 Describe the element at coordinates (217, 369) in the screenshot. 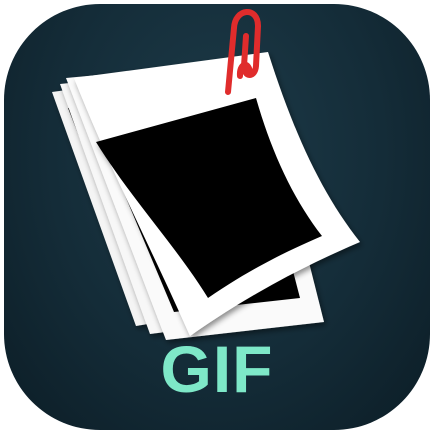

I see `app-label: GIF` at that location.